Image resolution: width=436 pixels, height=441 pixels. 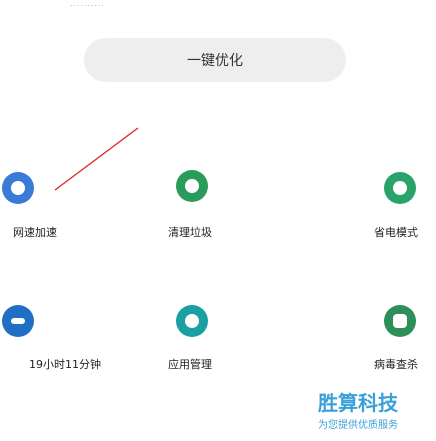 I want to click on clock-icon, so click(x=18, y=321).